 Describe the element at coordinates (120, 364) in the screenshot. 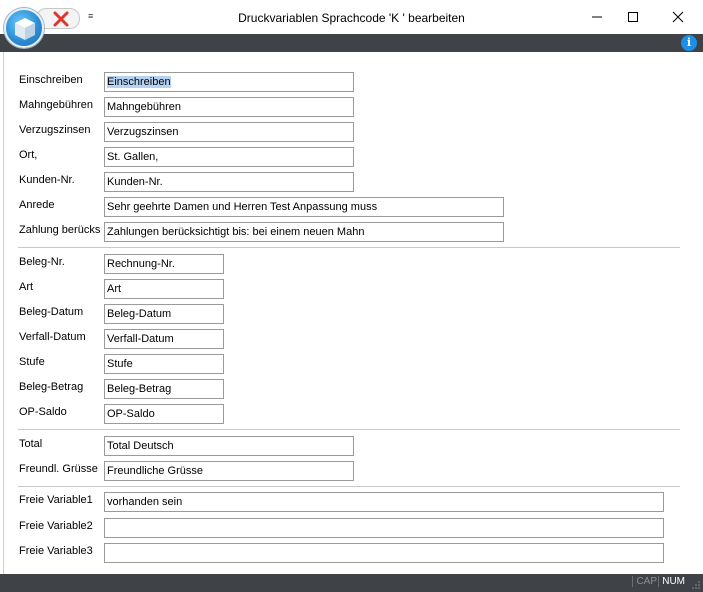

I see `field-value: Stufe` at that location.